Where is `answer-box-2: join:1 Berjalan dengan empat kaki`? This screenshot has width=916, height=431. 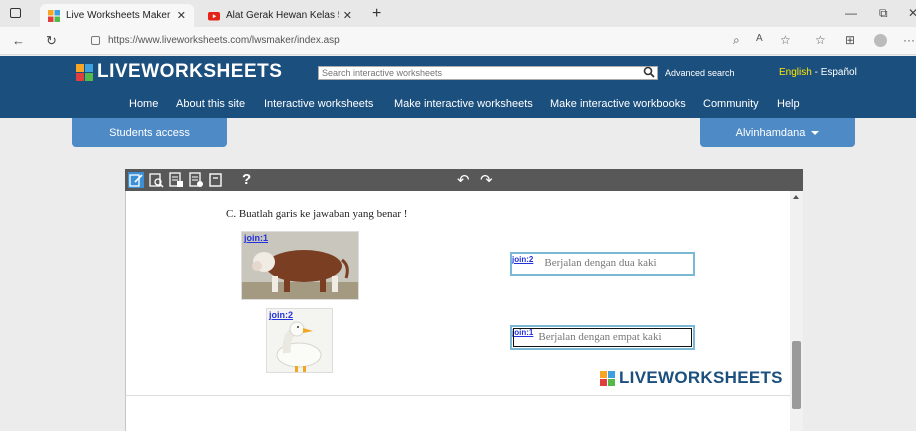
answer-box-2: join:1 Berjalan dengan empat kaki is located at coordinates (602, 337).